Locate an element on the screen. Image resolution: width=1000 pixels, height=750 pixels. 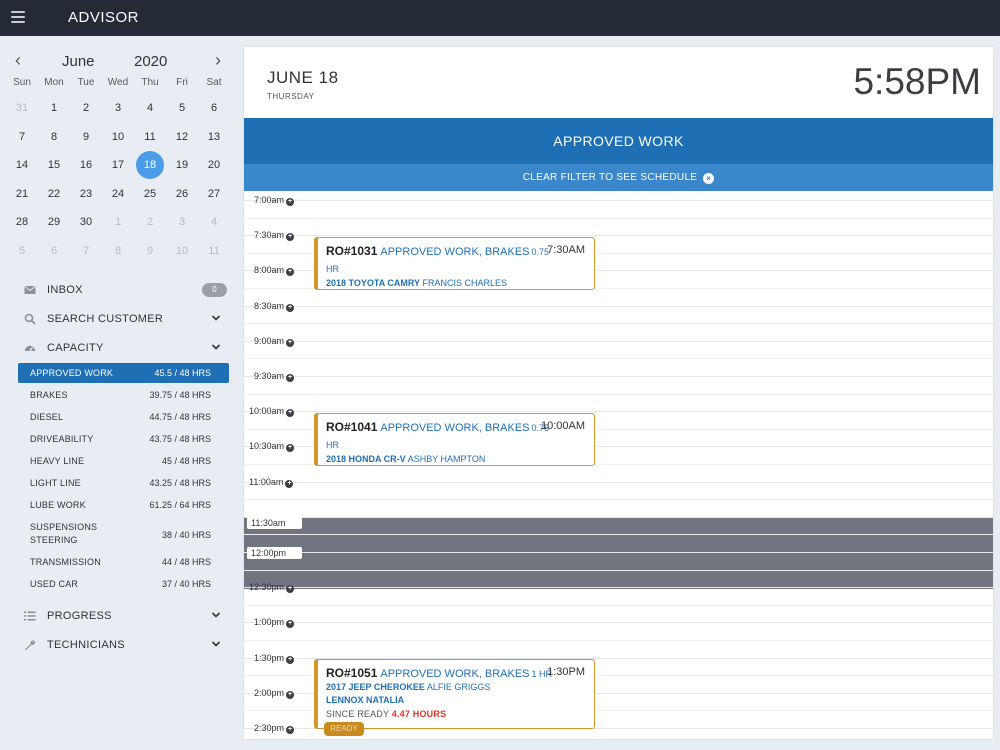
capacity-row: LIGHT LINE 43.25 / 48 HRS is located at coordinates (123, 483).